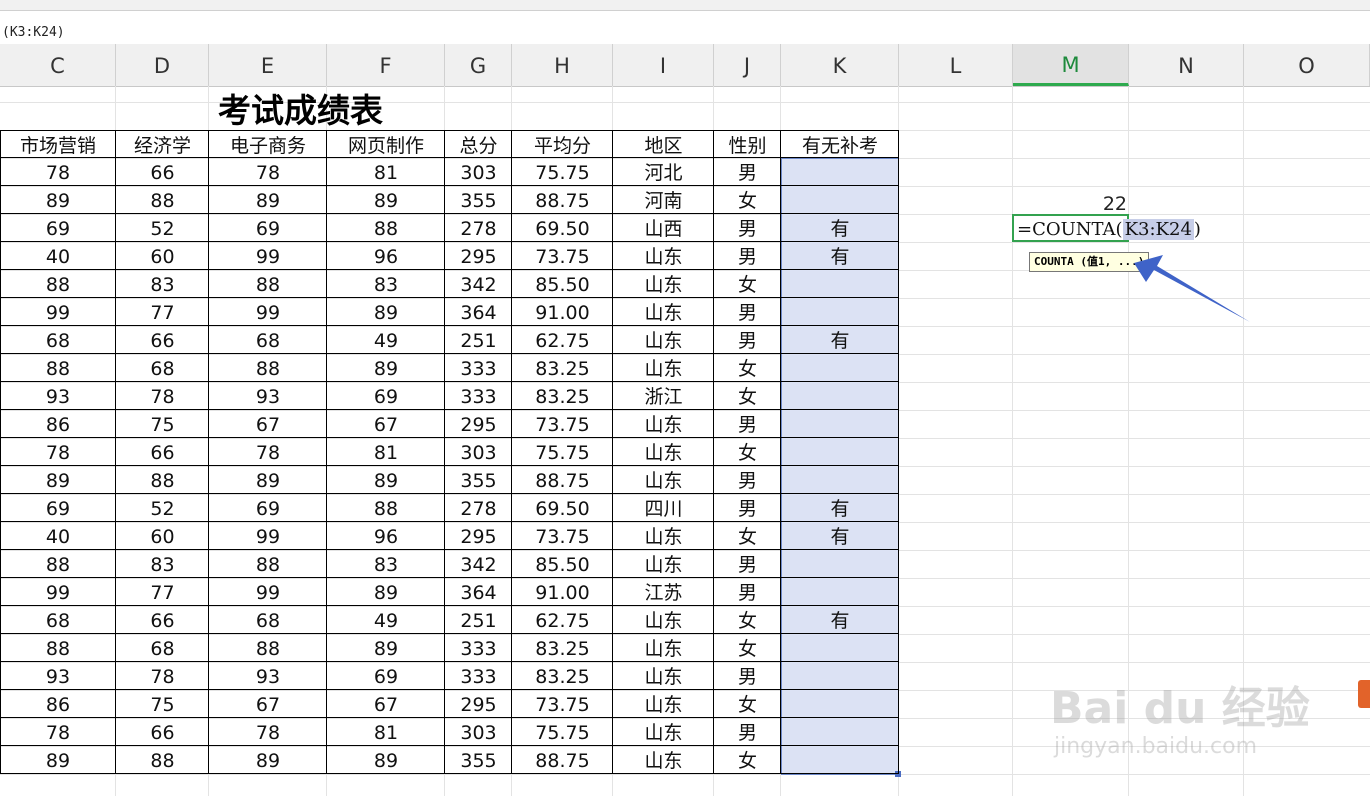 The height and width of the screenshot is (796, 1370). What do you see at coordinates (840, 65) in the screenshot?
I see `column-header-k: K` at bounding box center [840, 65].